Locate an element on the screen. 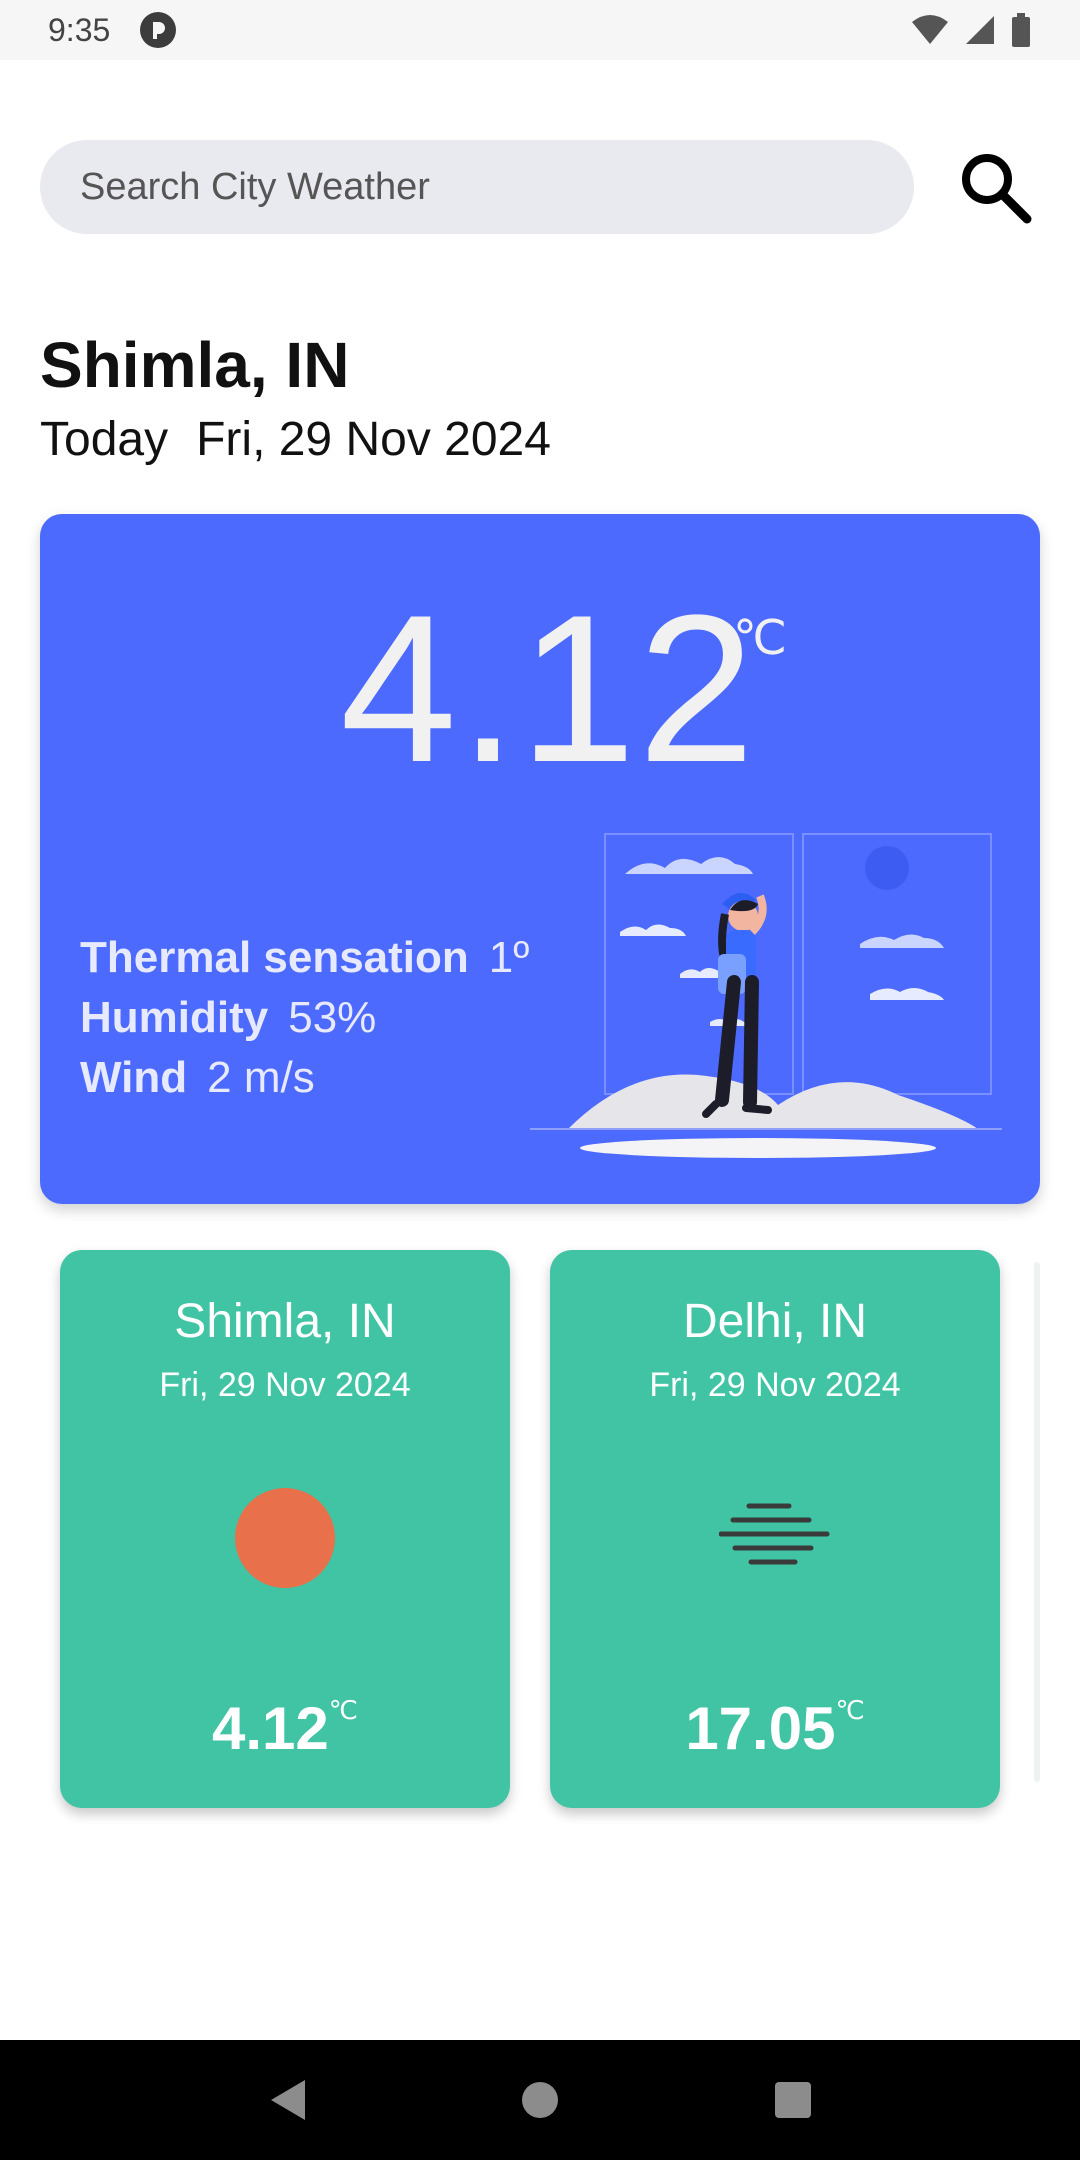 The image size is (1080, 2160). status-bar: 9:35 is located at coordinates (540, 30).